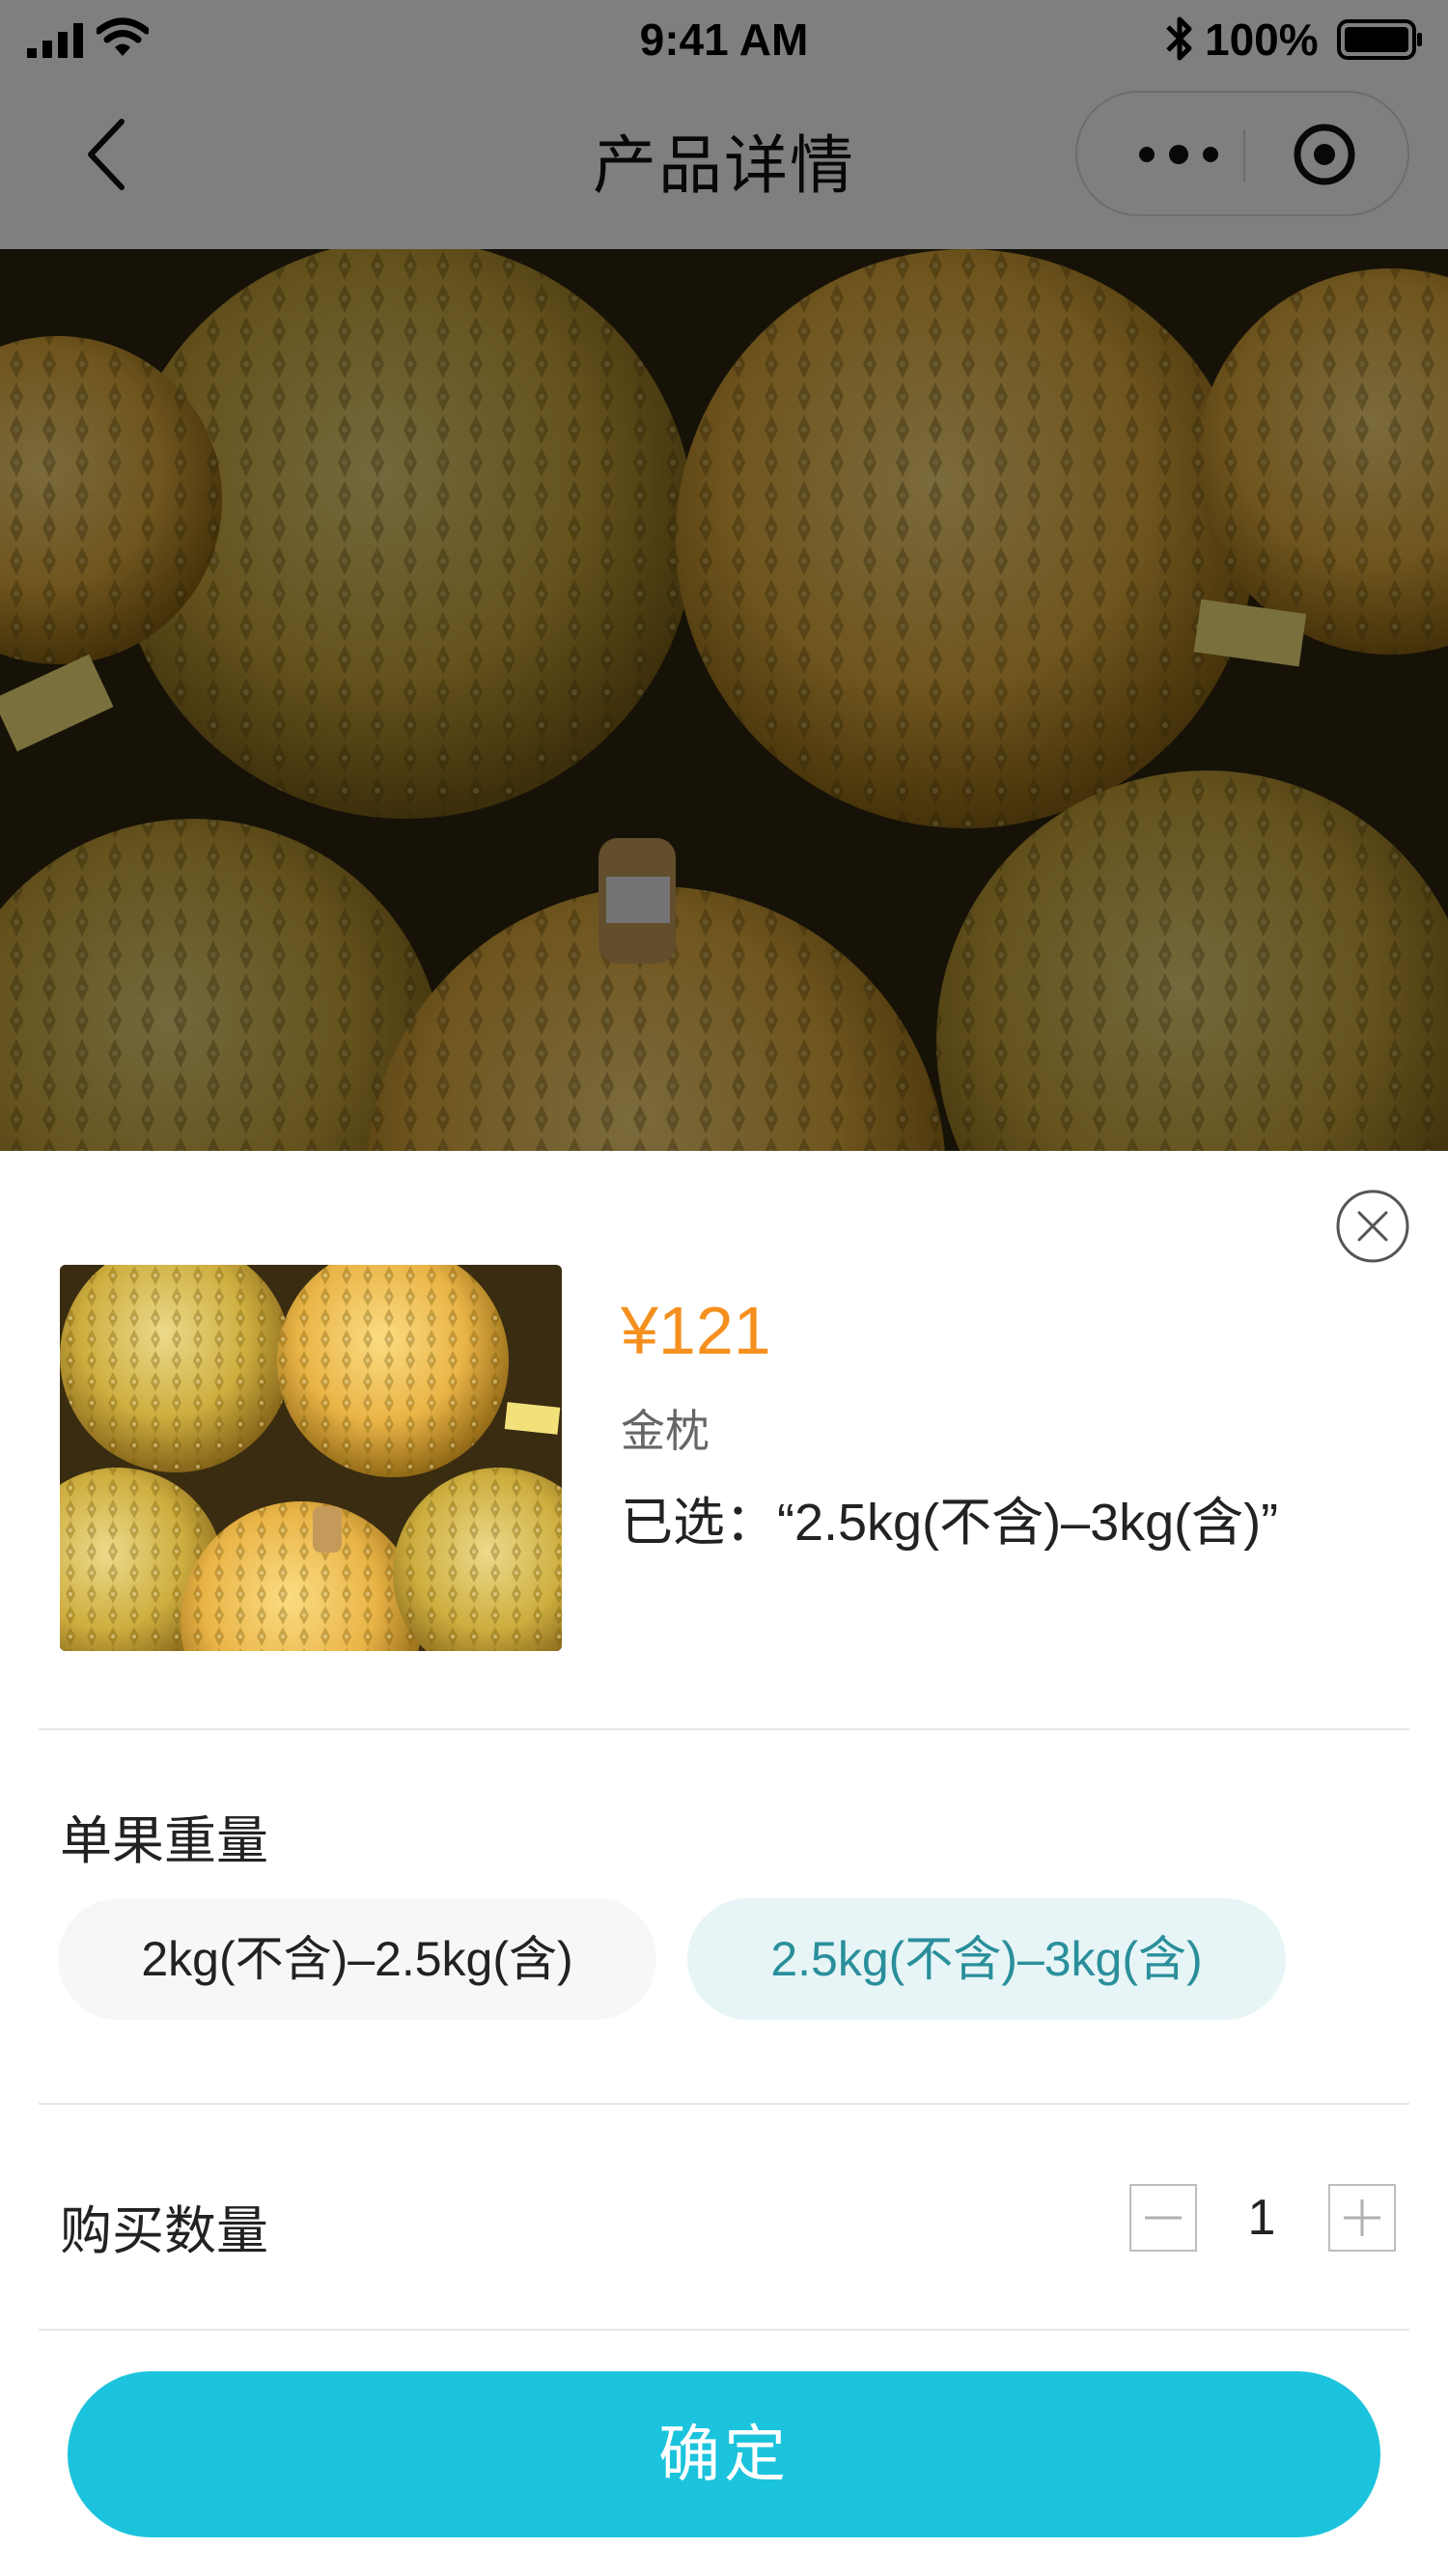  Describe the element at coordinates (724, 42) in the screenshot. I see `status-bar: 9:41 AM 100%` at that location.